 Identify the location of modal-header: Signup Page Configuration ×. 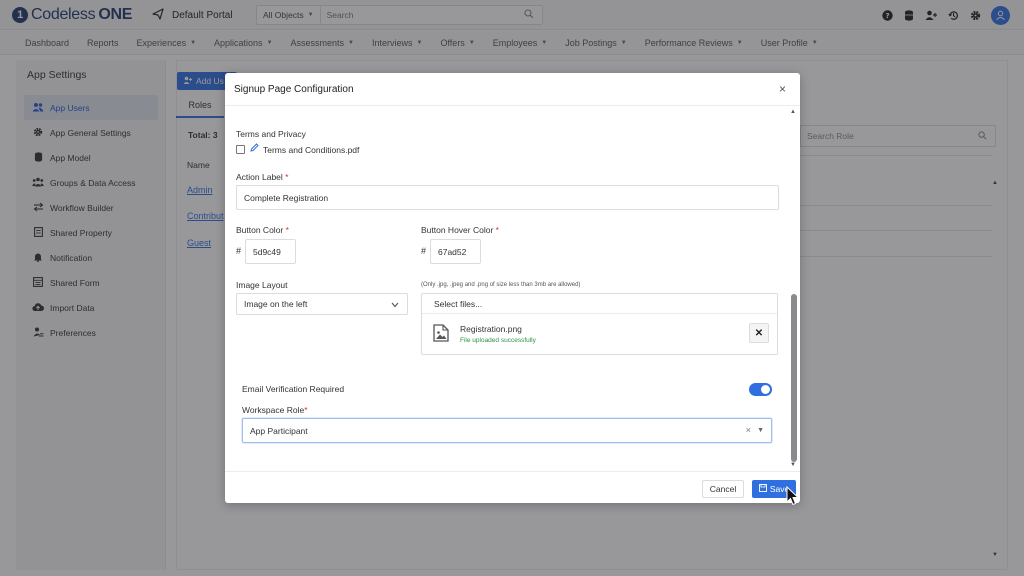
(512, 89).